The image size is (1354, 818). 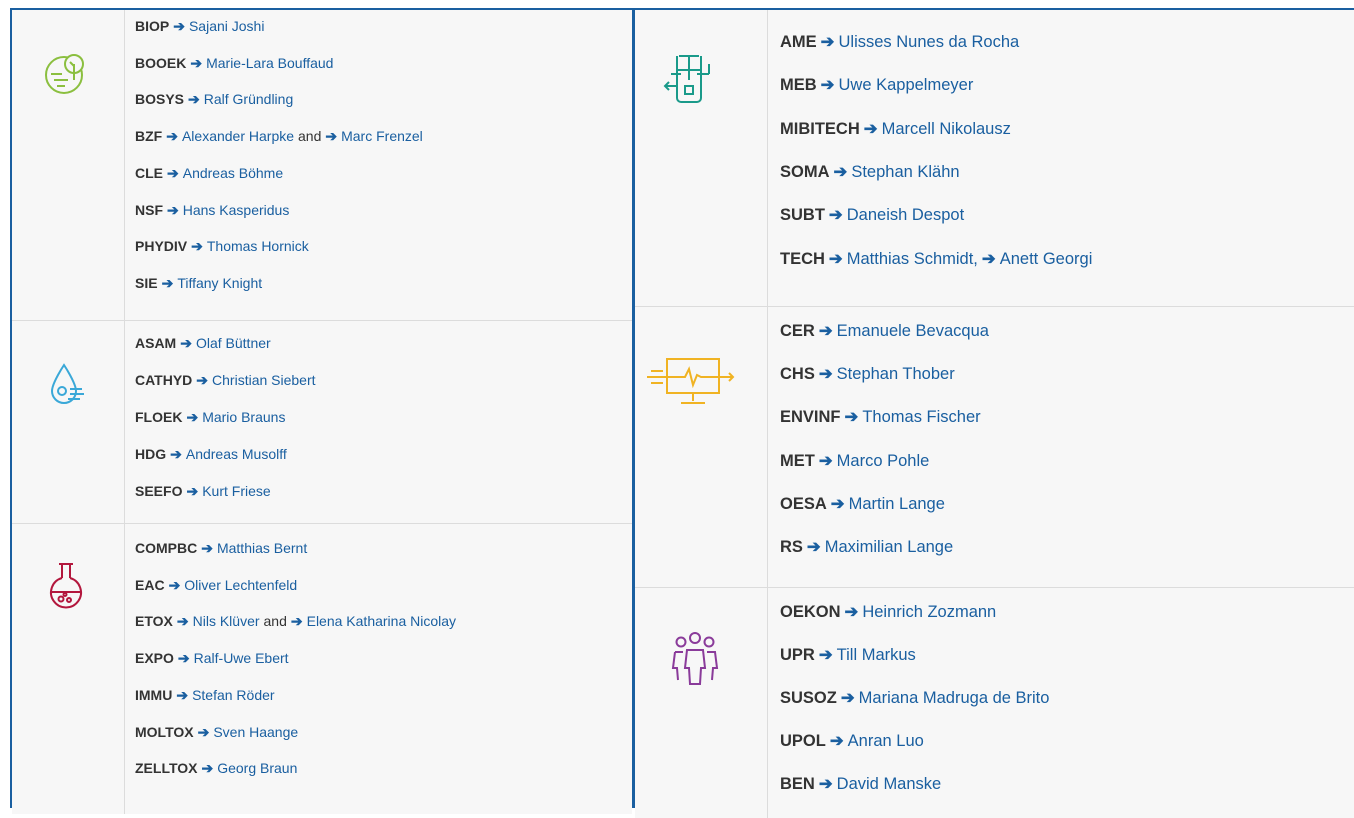 I want to click on department-code: SOMA, so click(x=805, y=171).